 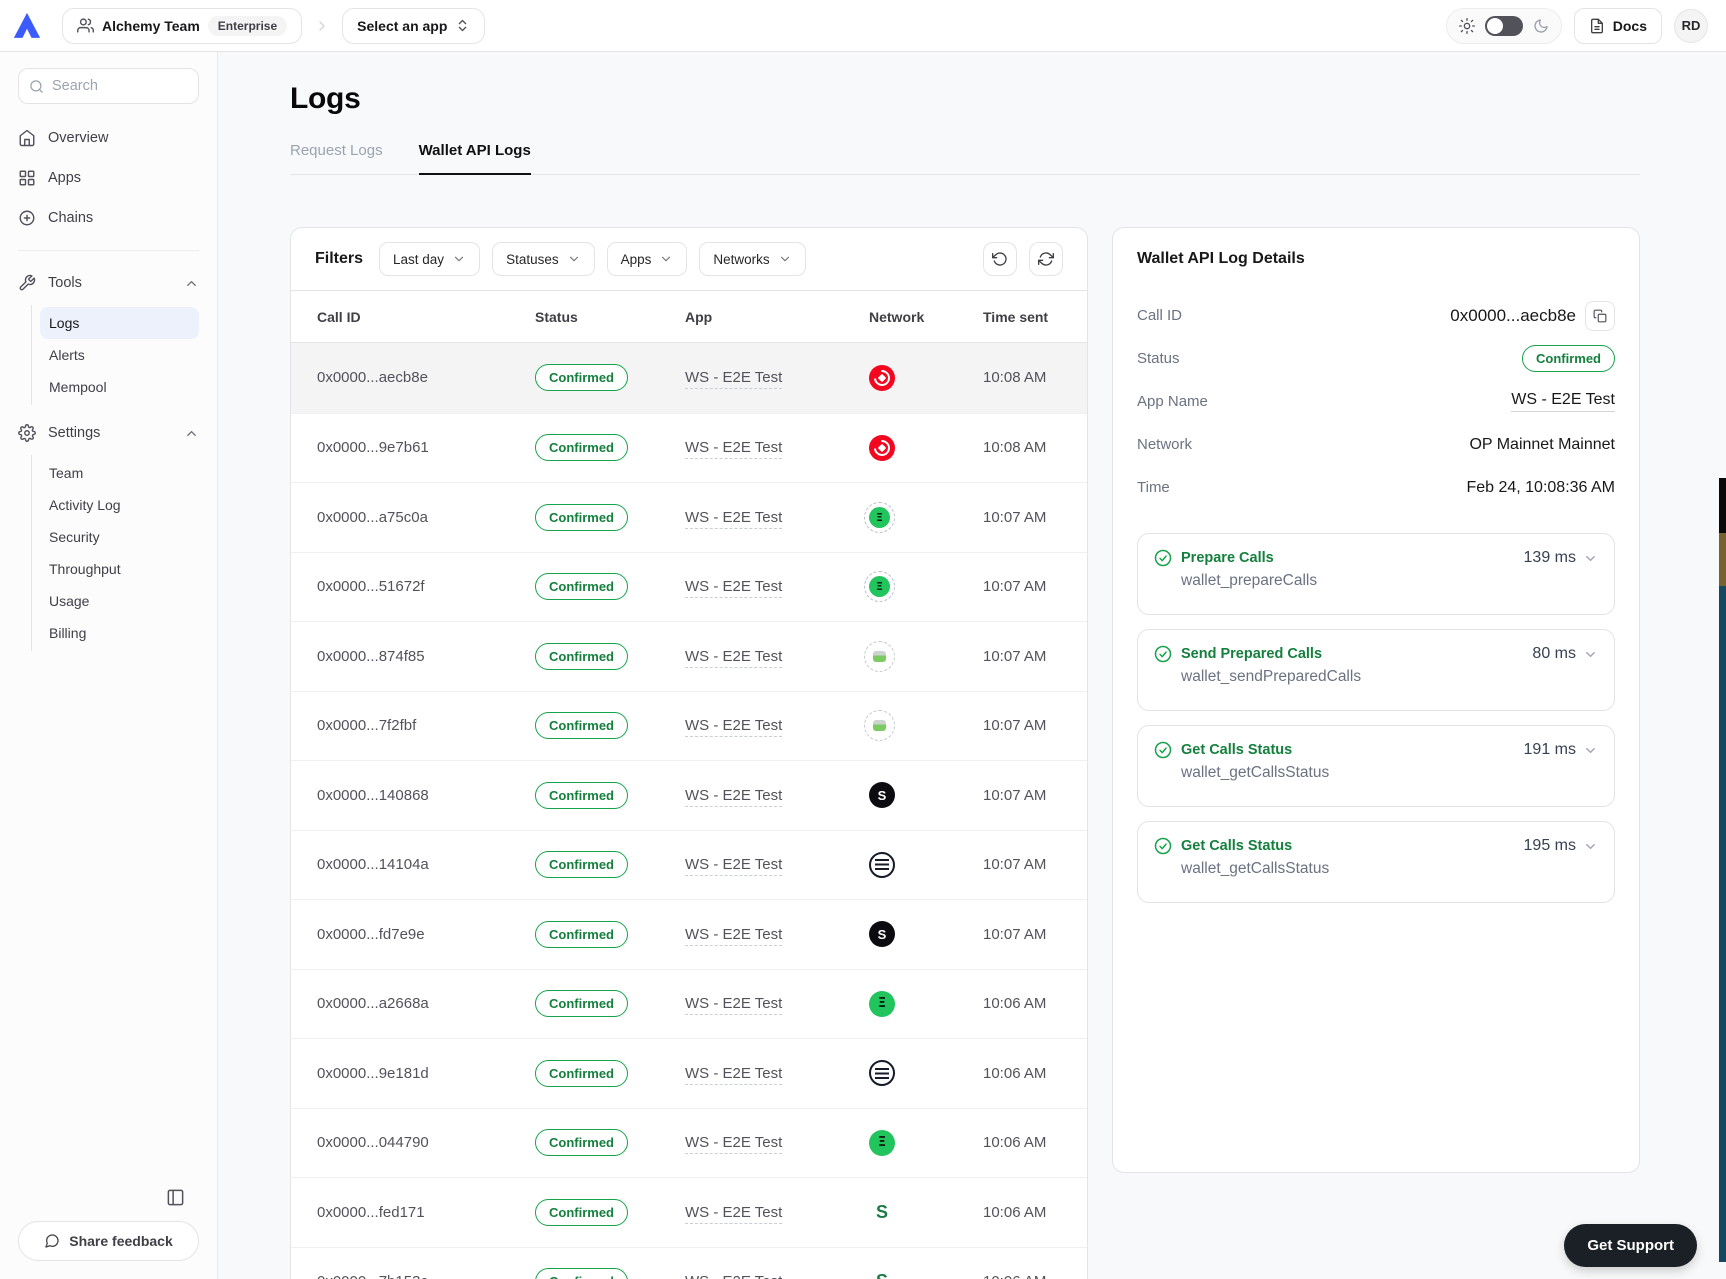 What do you see at coordinates (1600, 315) in the screenshot?
I see `copy-call-id-button` at bounding box center [1600, 315].